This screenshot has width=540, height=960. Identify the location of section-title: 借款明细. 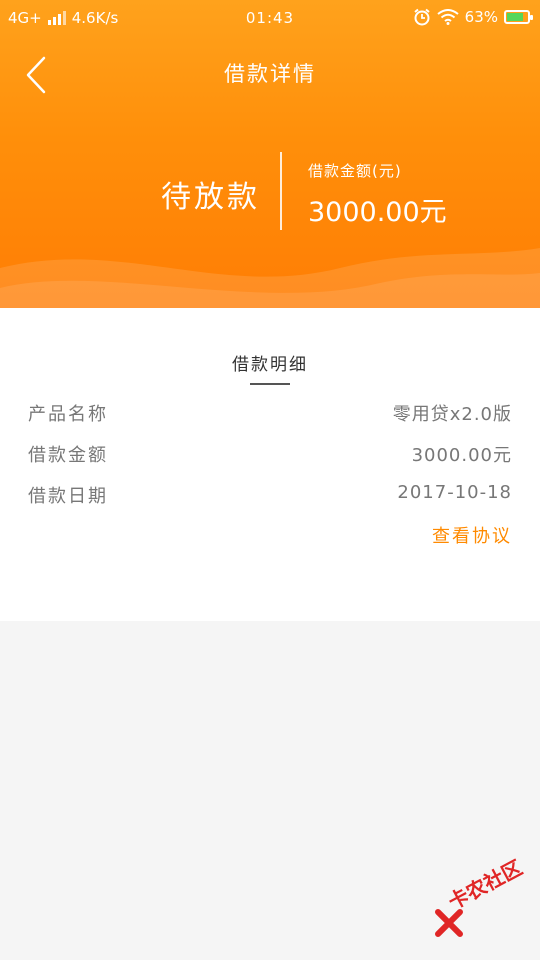
(270, 365).